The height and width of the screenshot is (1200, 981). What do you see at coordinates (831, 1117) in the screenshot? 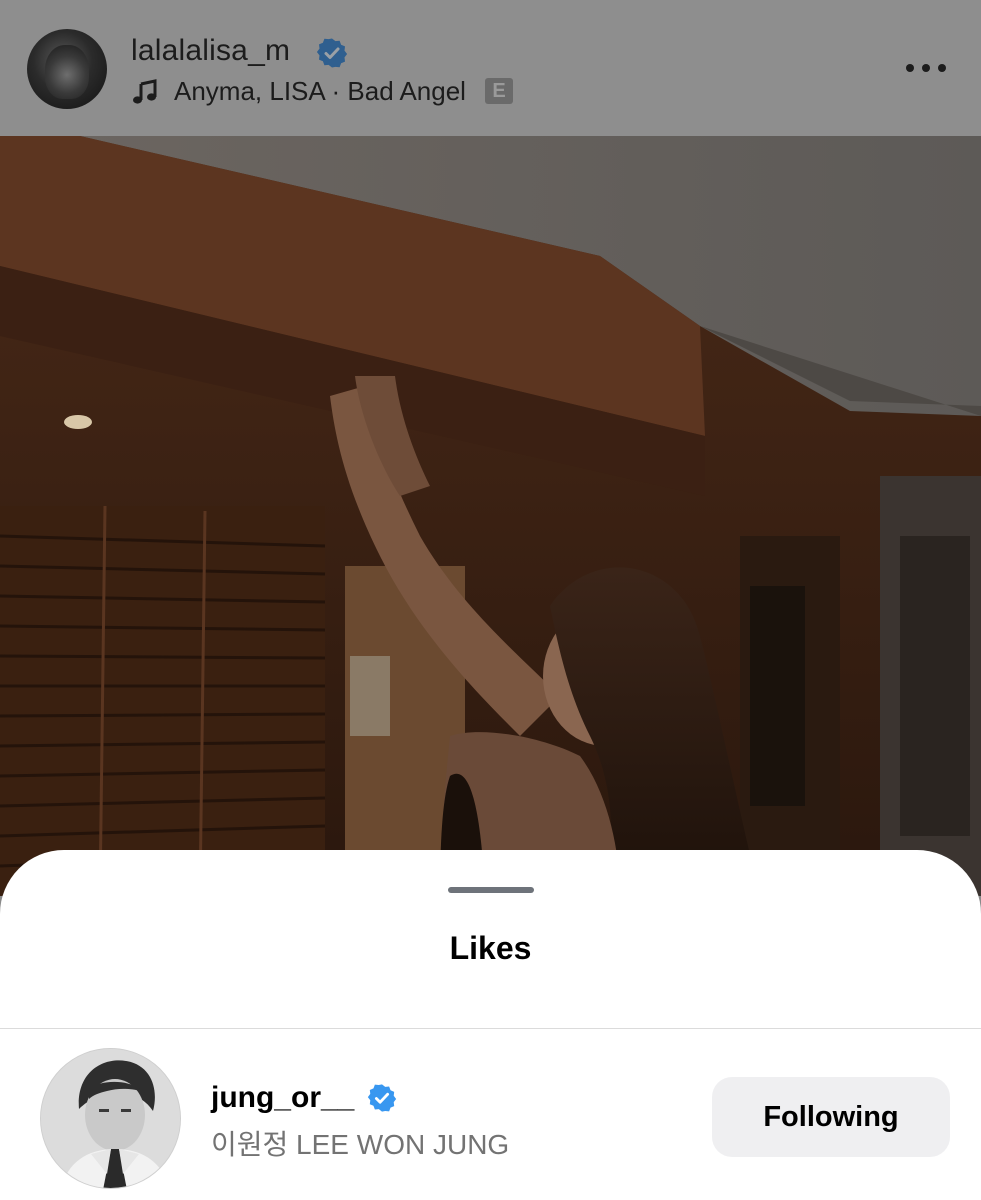
I see `following-button: Following` at bounding box center [831, 1117].